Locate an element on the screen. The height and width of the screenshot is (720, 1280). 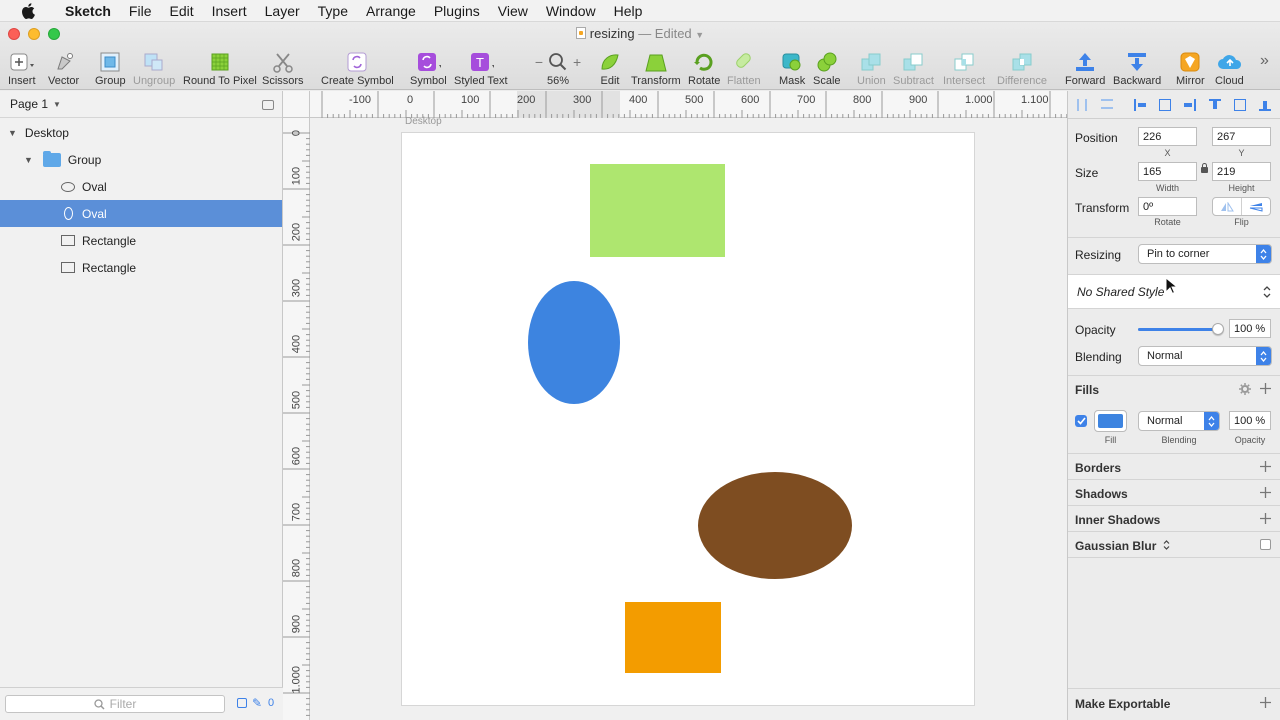
vector-tool: Vector is located at coordinates (63, 68).